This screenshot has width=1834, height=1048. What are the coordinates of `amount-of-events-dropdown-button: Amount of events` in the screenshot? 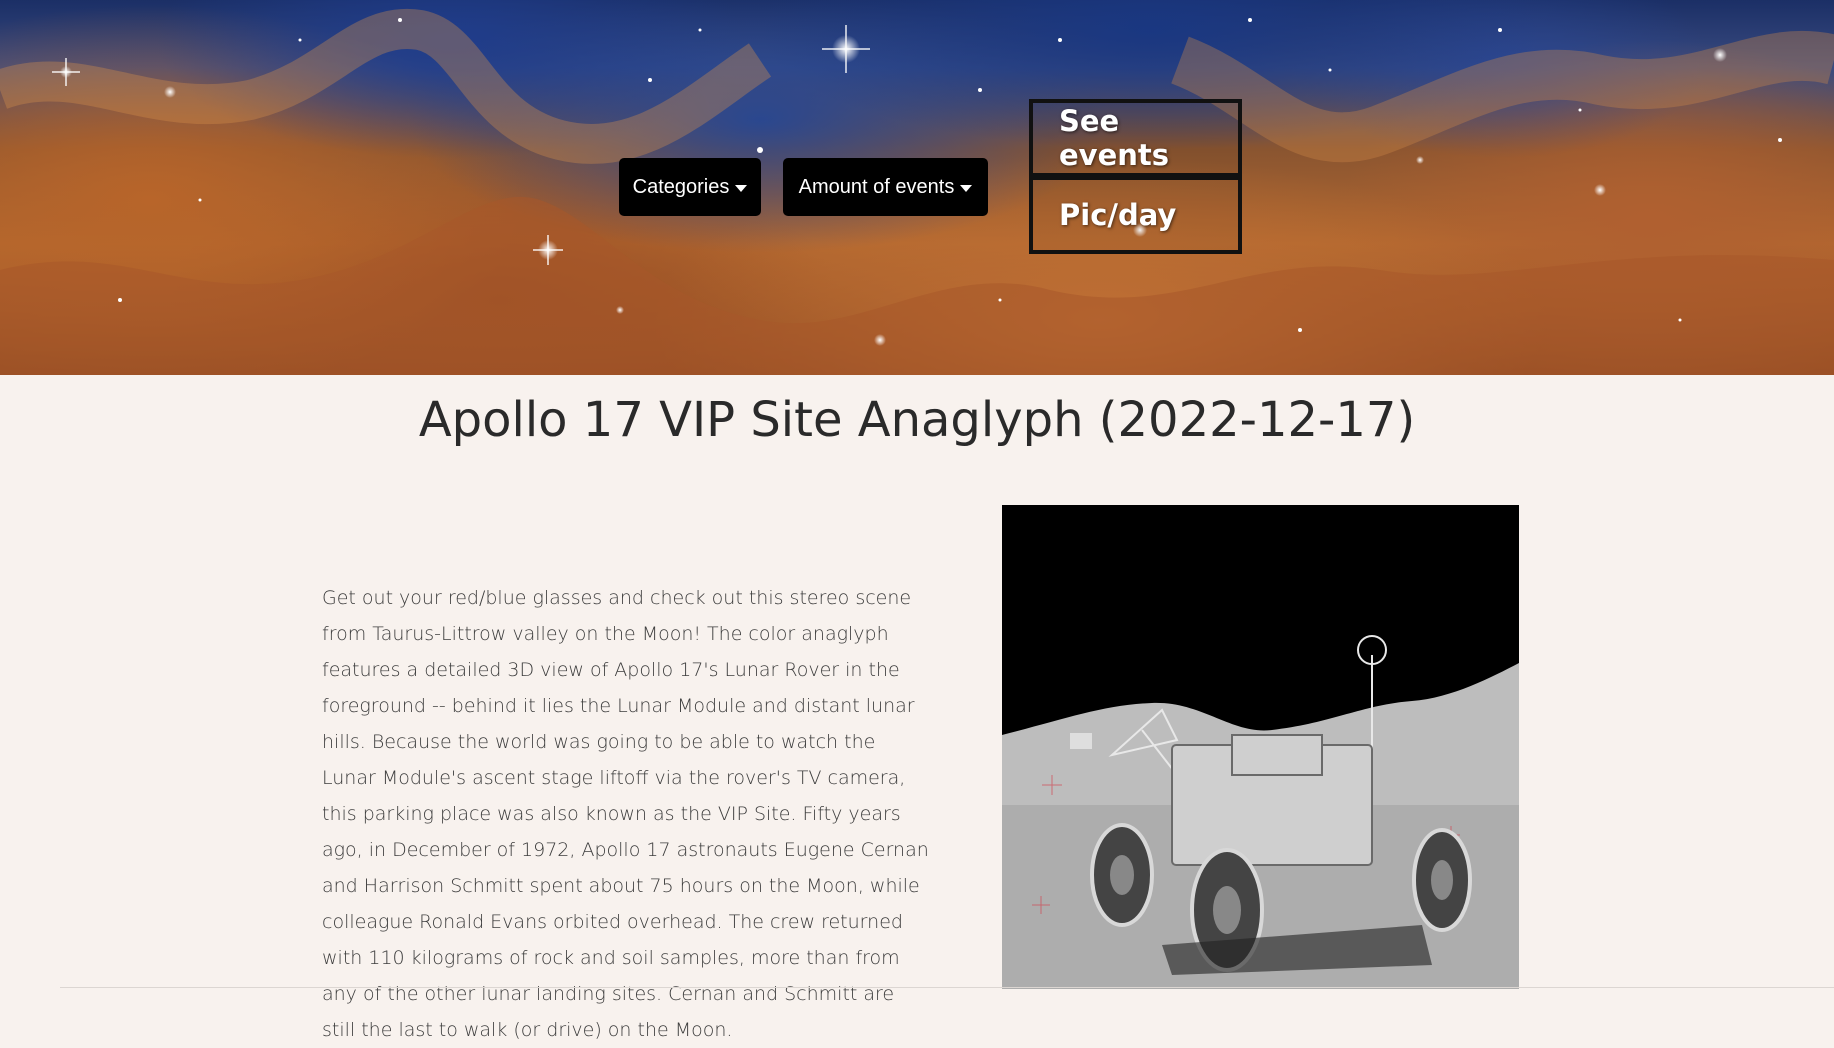 It's located at (885, 187).